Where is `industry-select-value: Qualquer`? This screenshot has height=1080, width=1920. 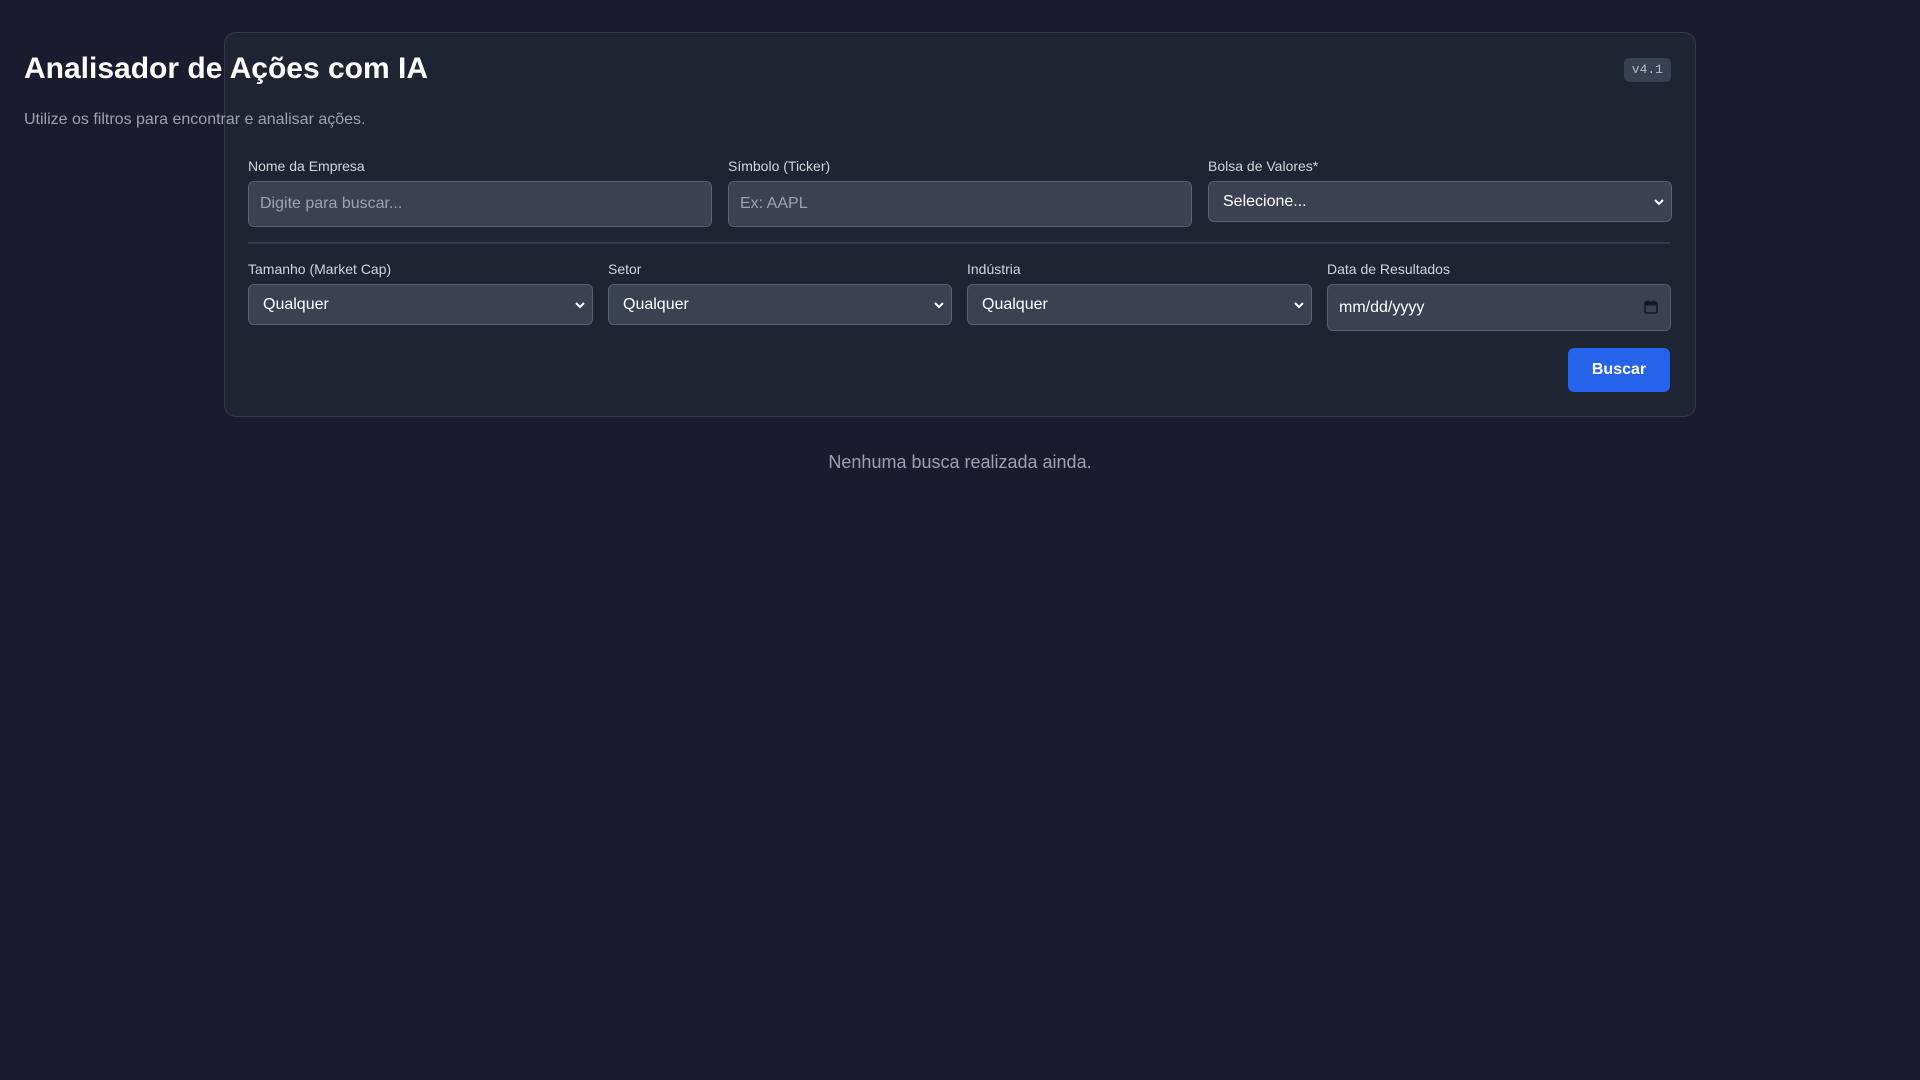
industry-select-value: Qualquer is located at coordinates (1015, 304).